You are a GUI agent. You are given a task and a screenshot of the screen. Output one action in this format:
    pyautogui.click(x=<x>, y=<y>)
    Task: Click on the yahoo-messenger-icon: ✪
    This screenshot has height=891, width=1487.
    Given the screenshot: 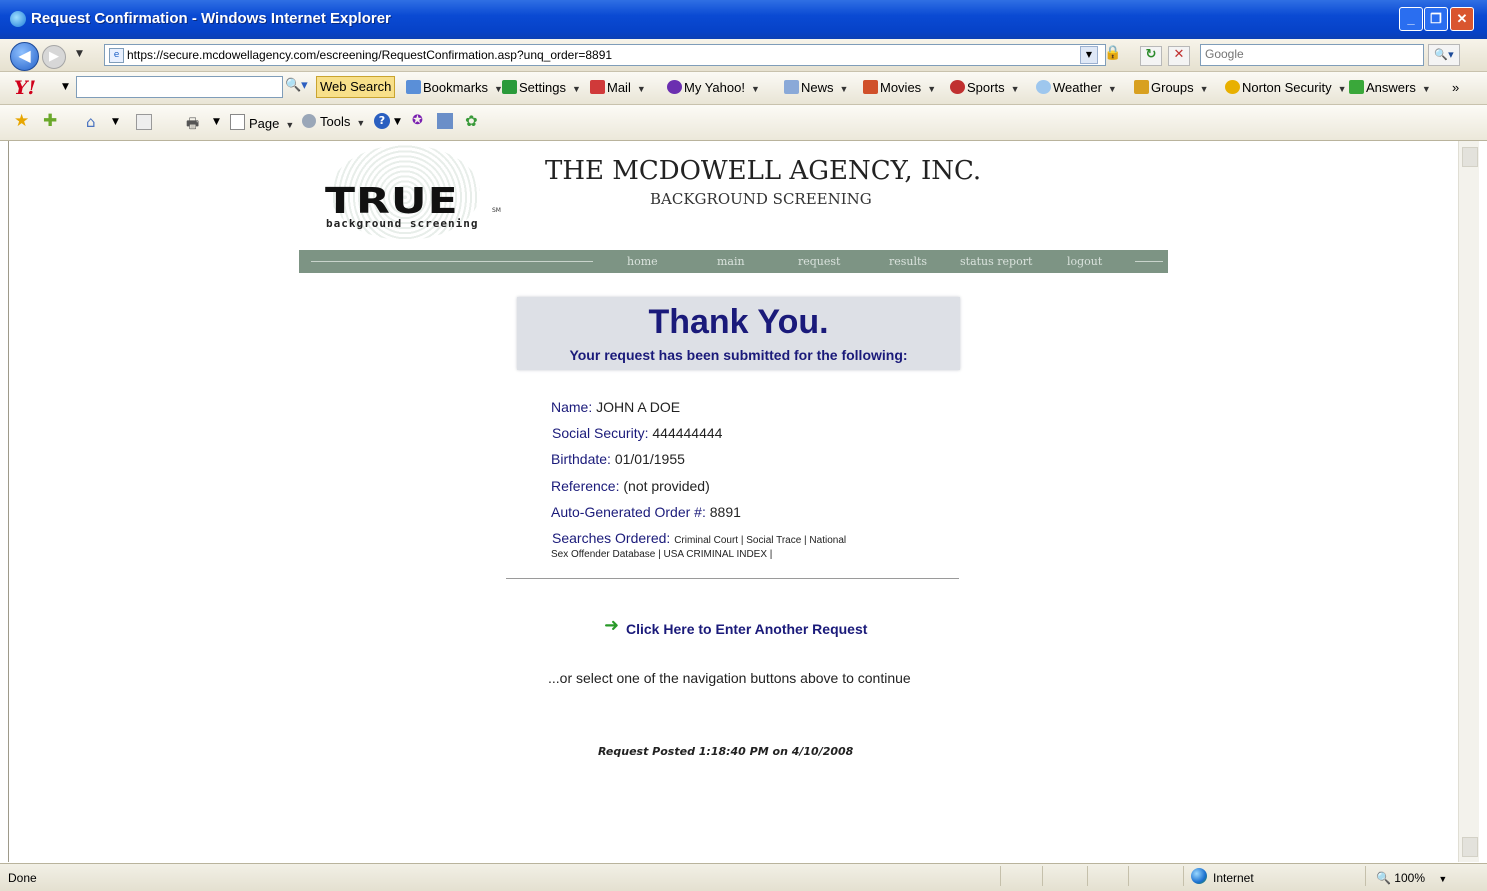 What is the action you would take?
    pyautogui.click(x=417, y=120)
    